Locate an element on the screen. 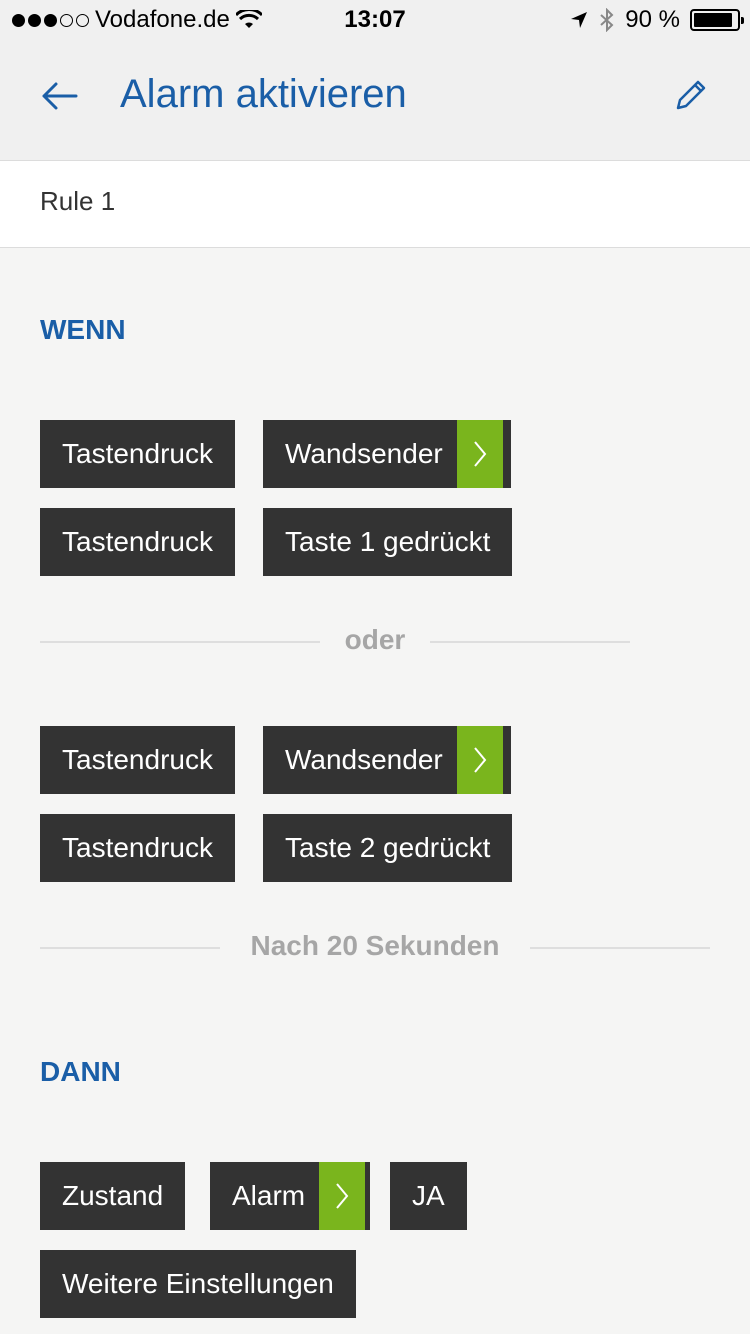 The width and height of the screenshot is (750, 1334). status-right: 90 % is located at coordinates (656, 20).